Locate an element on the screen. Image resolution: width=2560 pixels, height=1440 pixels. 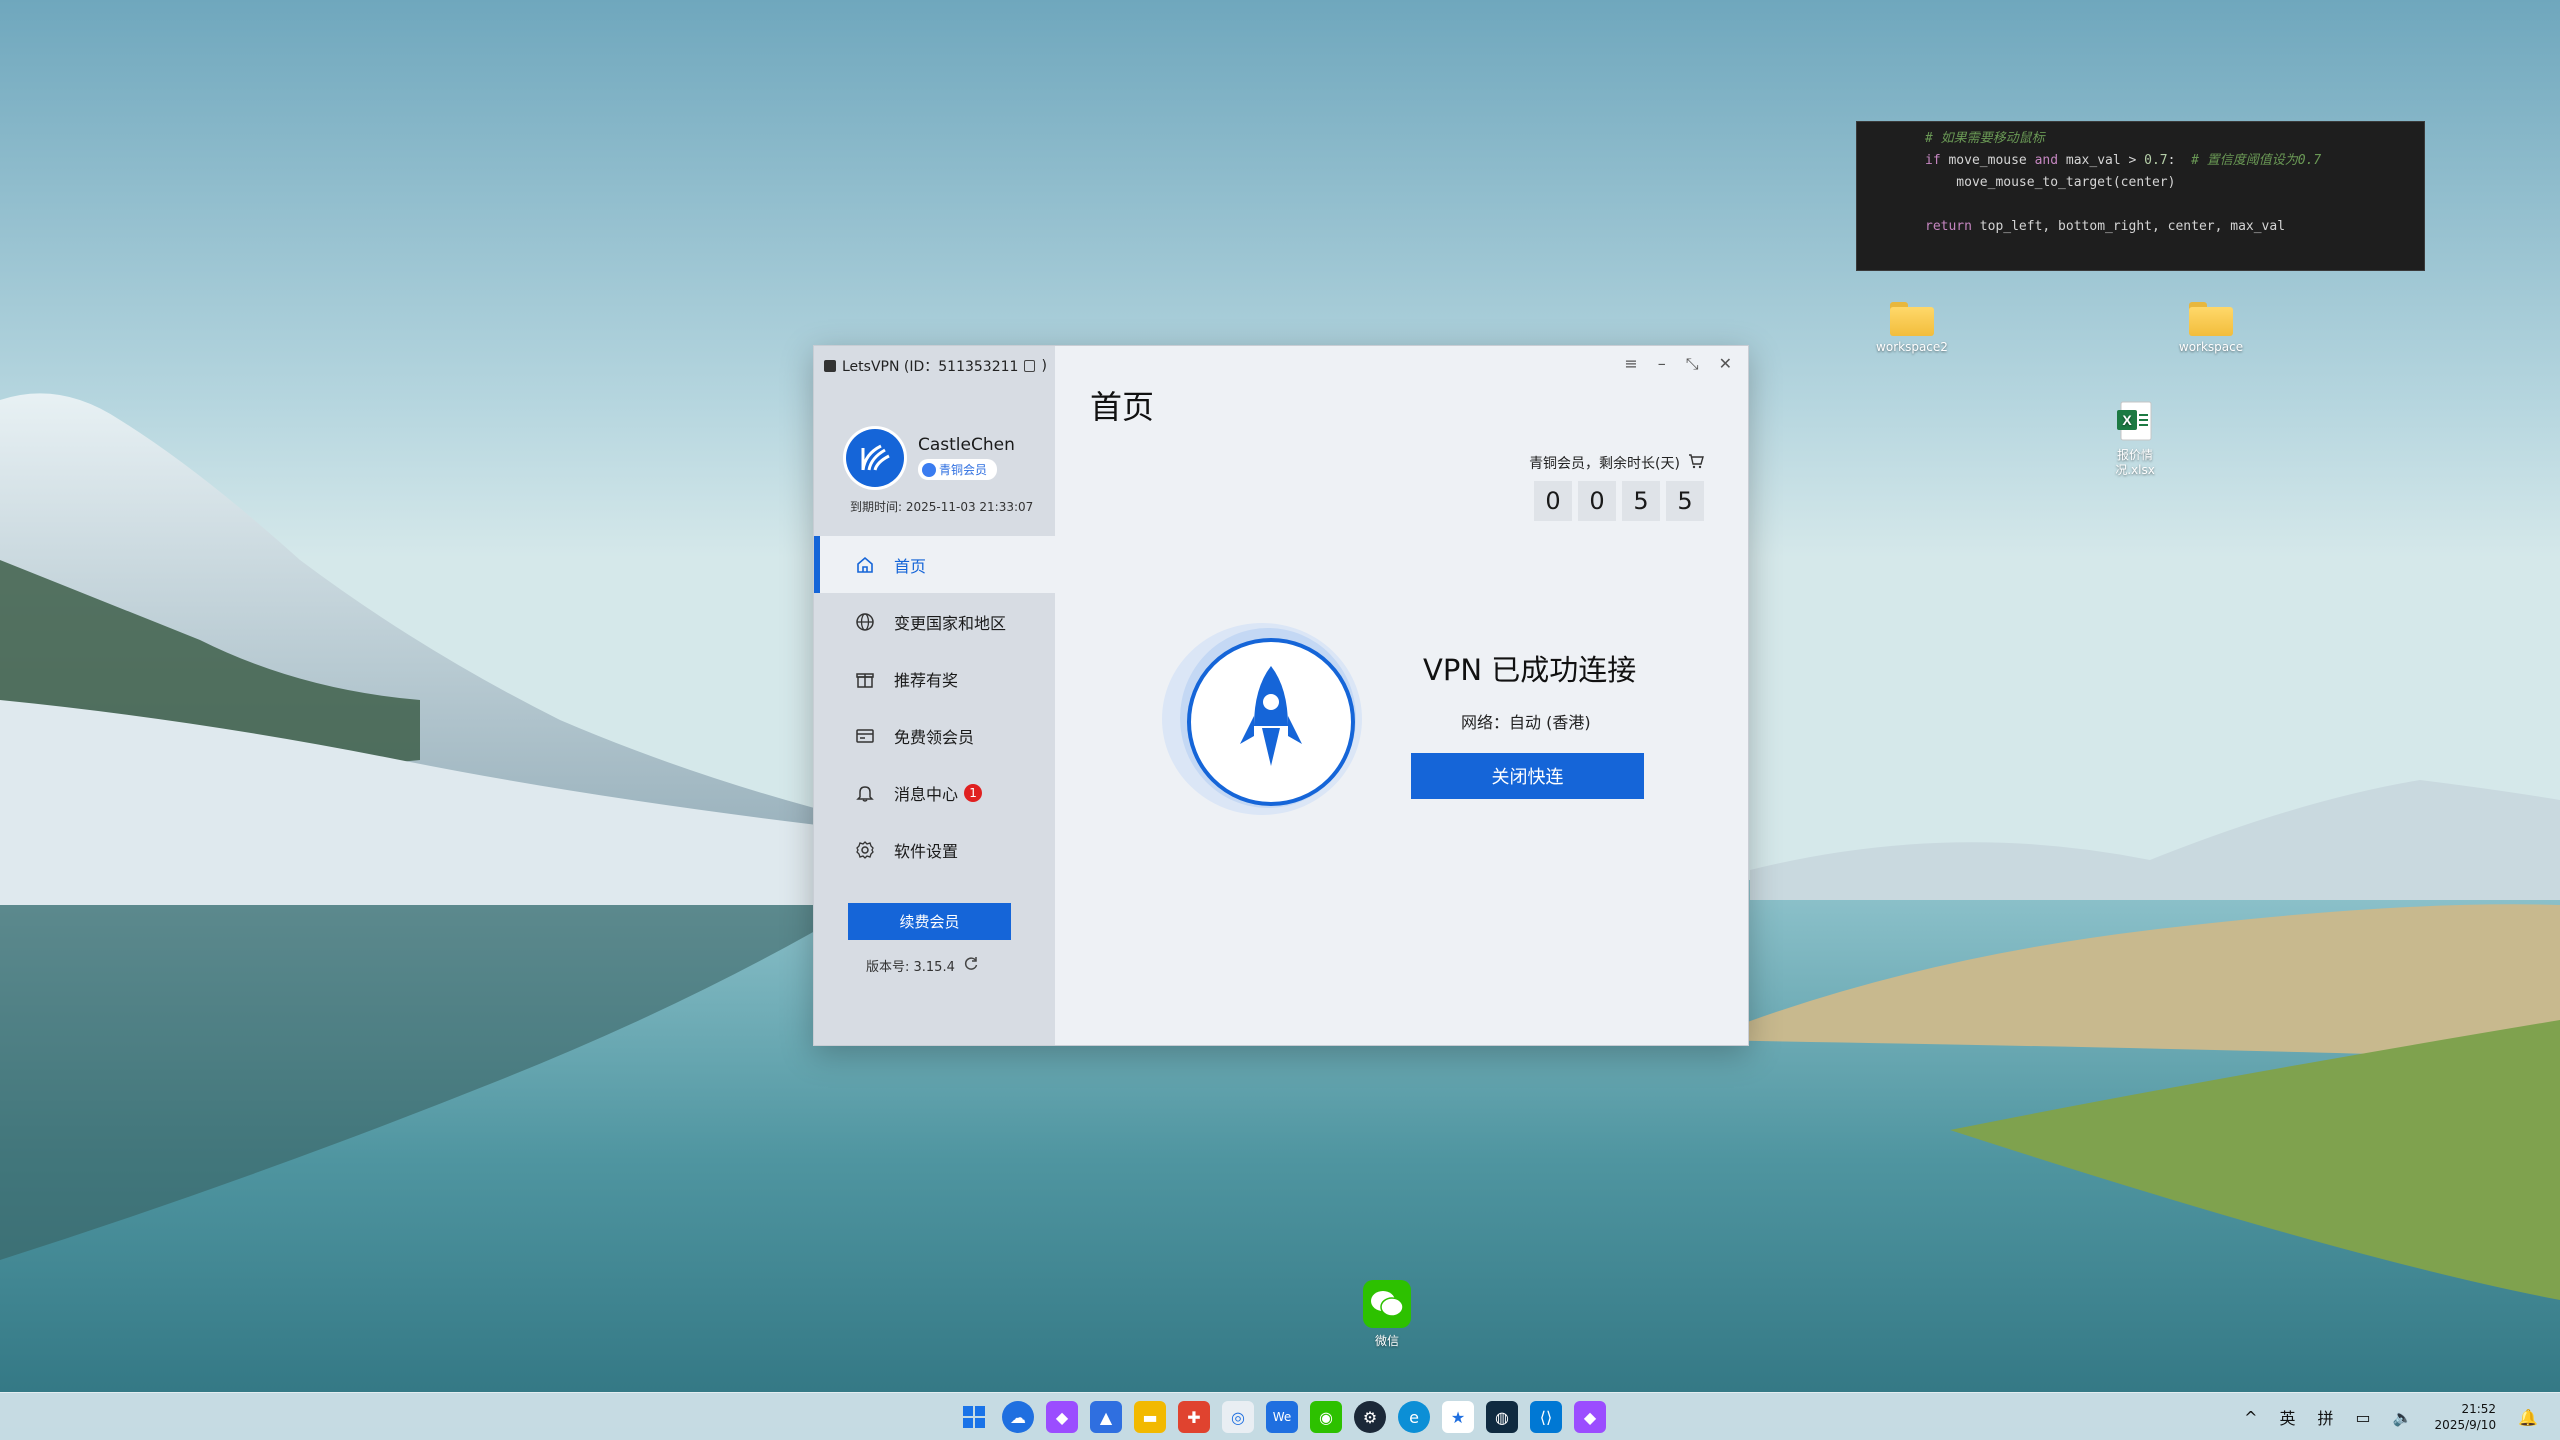
rocket-icon is located at coordinates (1262, 719).